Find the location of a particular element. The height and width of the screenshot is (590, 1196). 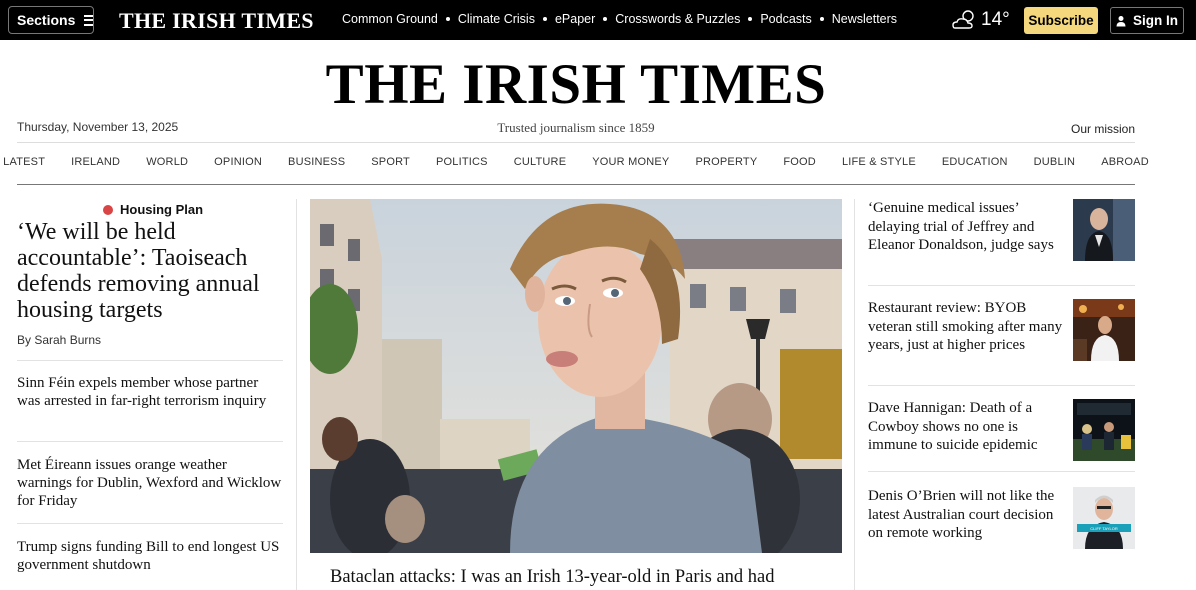

nav-world: WORLD is located at coordinates (167, 162).